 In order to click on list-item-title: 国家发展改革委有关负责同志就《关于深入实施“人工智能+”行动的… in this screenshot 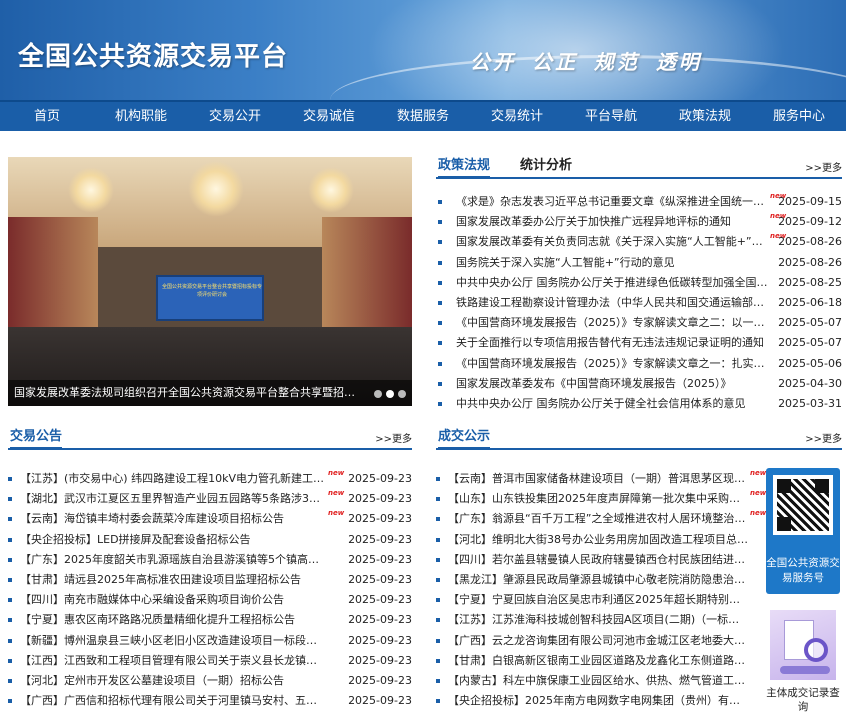, I will do `click(612, 242)`.